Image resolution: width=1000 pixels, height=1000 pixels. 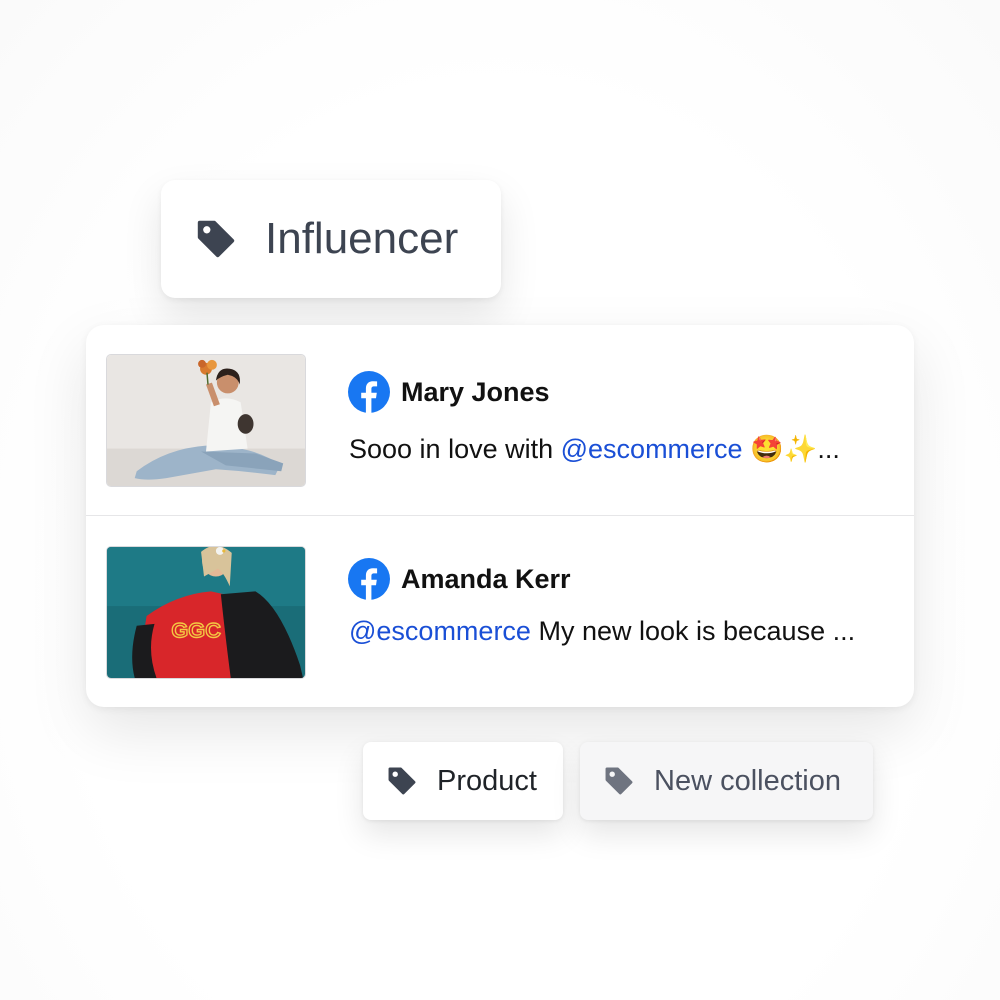 I want to click on post-text-before: Sooo in love with, so click(x=455, y=449).